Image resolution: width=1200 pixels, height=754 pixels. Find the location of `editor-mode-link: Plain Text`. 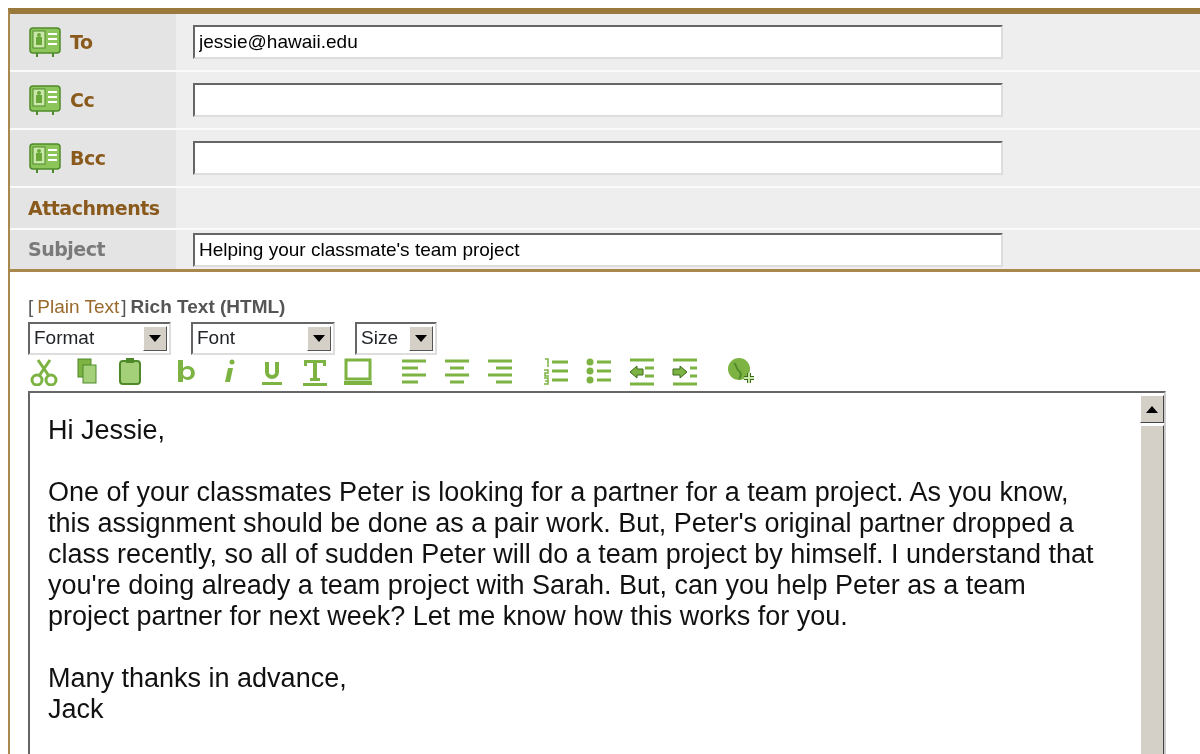

editor-mode-link: Plain Text is located at coordinates (78, 306).